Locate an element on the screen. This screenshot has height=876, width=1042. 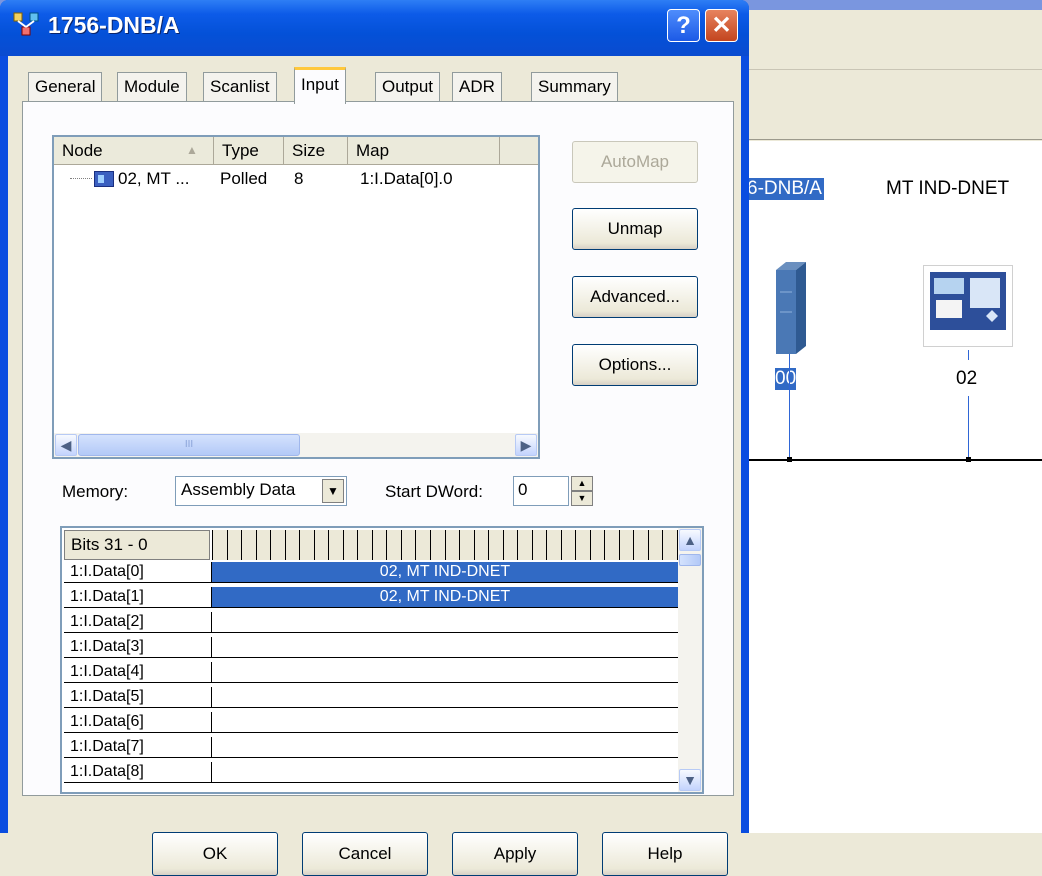
tab-scanlist: Scanlist is located at coordinates (240, 87).